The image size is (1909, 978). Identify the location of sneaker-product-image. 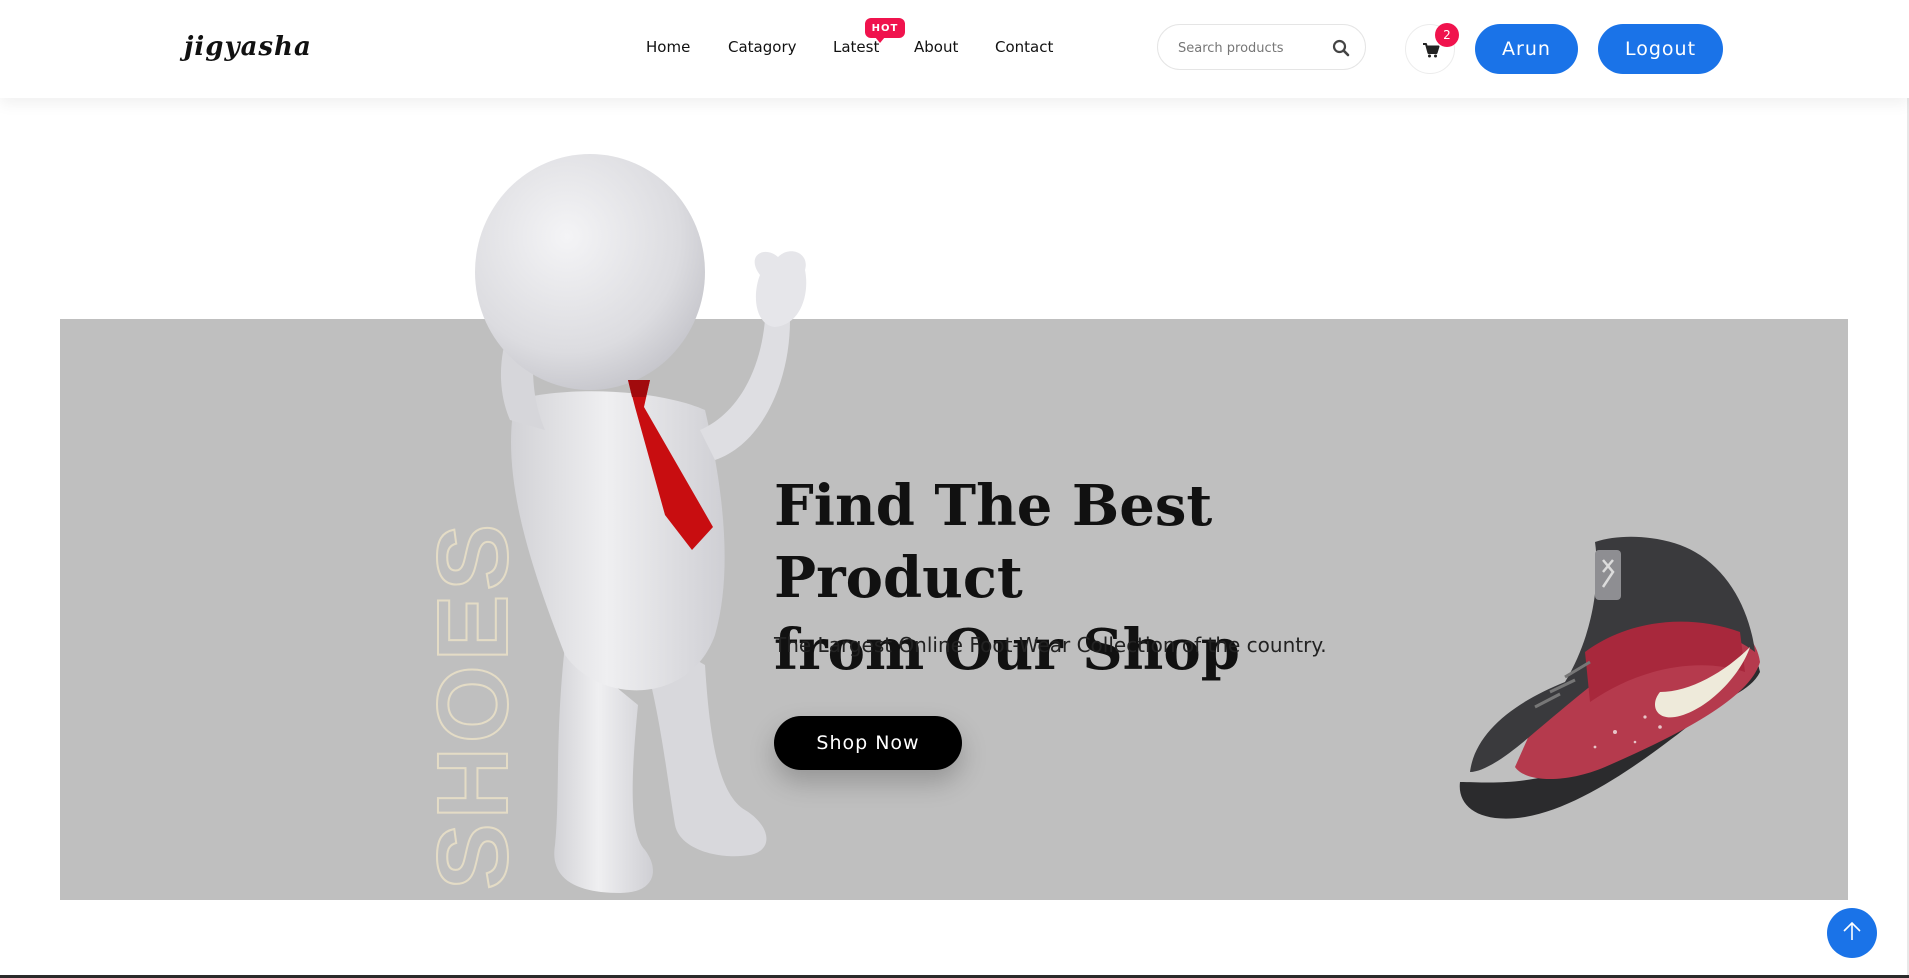
(1609, 677).